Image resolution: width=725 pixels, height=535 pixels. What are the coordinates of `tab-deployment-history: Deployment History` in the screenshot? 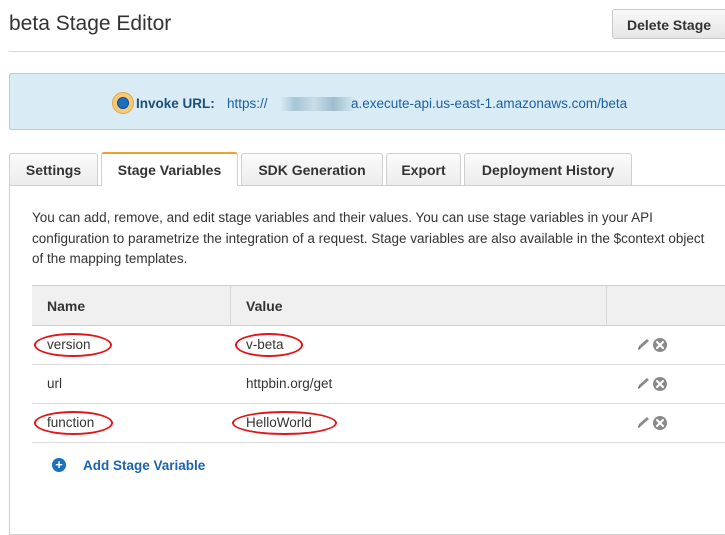 It's located at (548, 169).